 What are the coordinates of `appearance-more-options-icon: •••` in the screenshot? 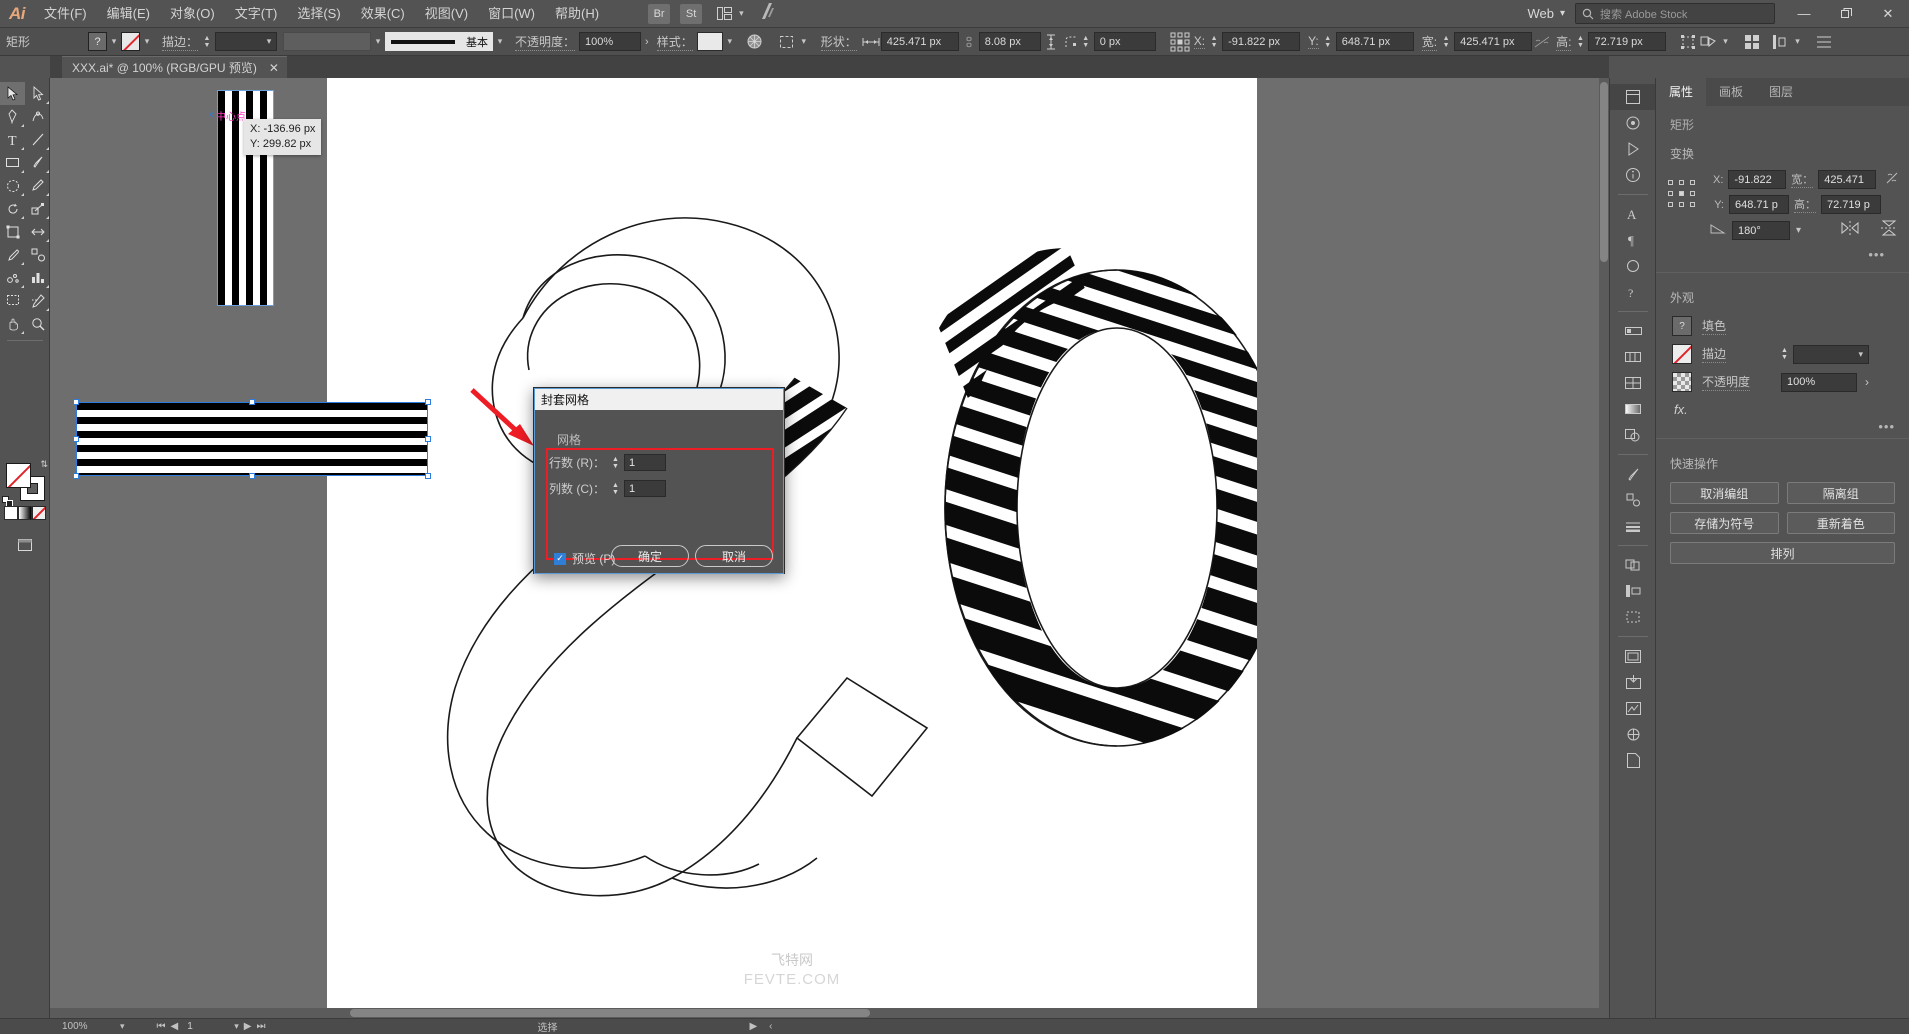 It's located at (1782, 426).